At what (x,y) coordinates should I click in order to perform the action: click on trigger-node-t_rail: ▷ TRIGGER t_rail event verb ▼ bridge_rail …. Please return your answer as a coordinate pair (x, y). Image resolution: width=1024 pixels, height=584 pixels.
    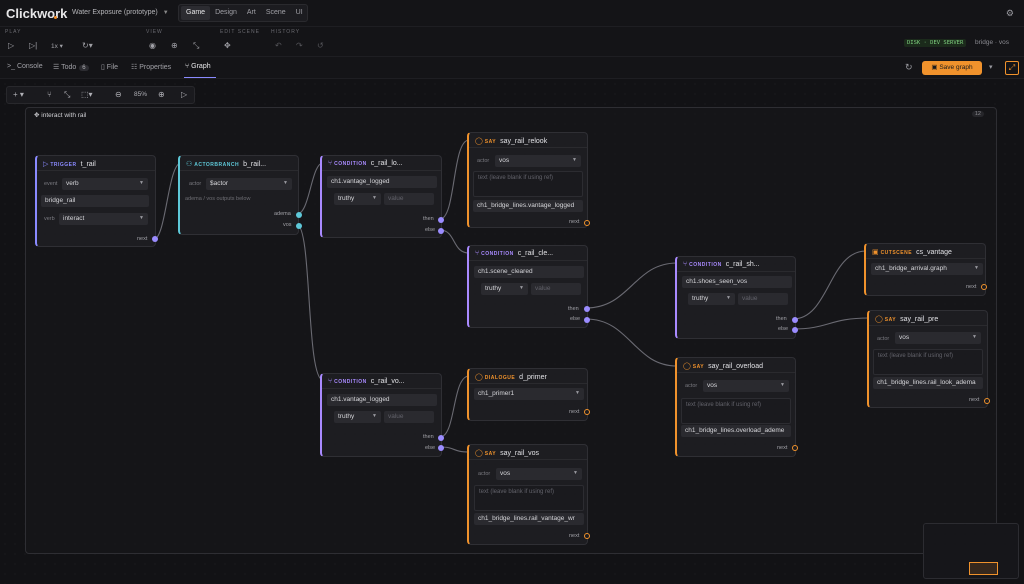
    Looking at the image, I should click on (96, 201).